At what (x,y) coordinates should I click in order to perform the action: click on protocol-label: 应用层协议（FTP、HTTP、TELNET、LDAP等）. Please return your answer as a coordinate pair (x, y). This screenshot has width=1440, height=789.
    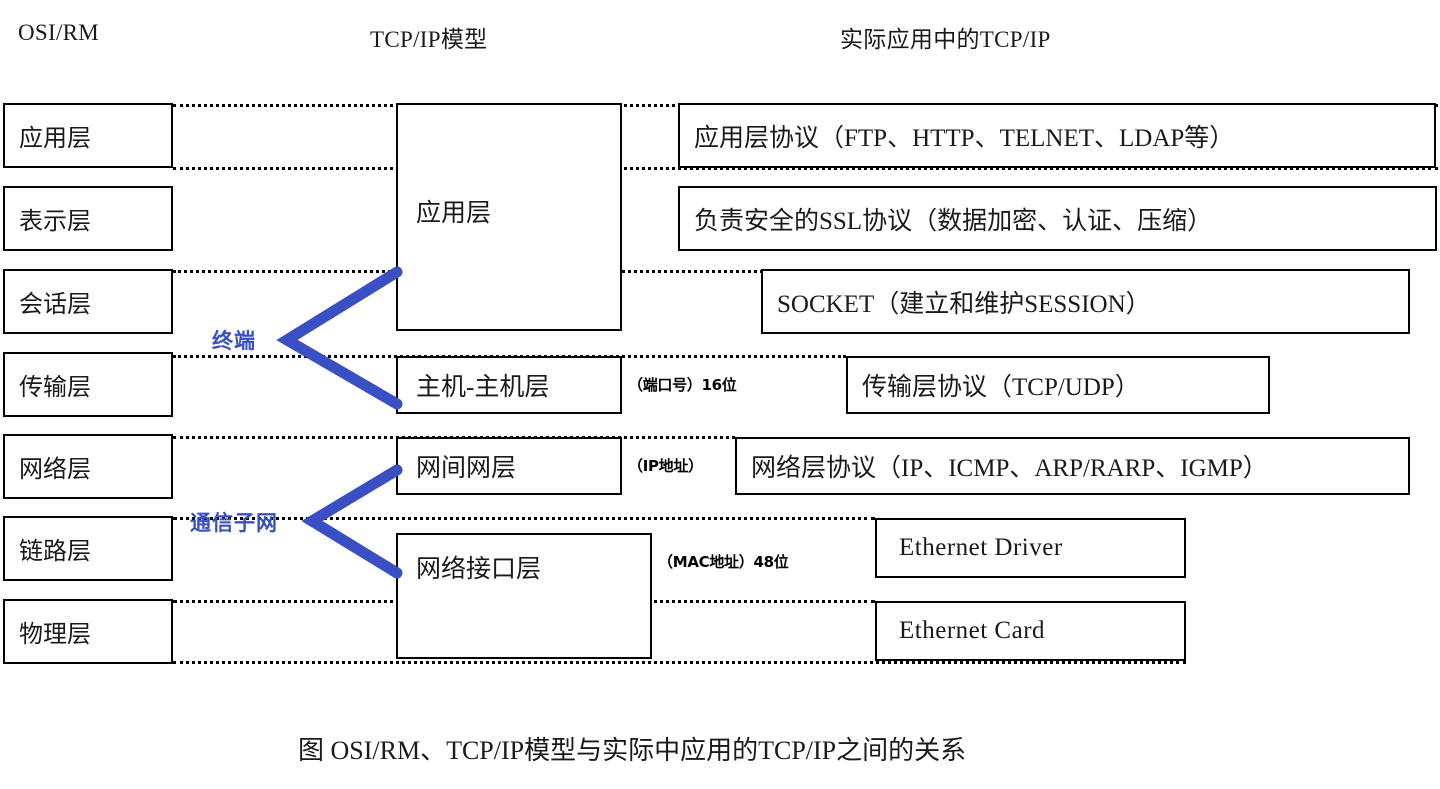
    Looking at the image, I should click on (964, 138).